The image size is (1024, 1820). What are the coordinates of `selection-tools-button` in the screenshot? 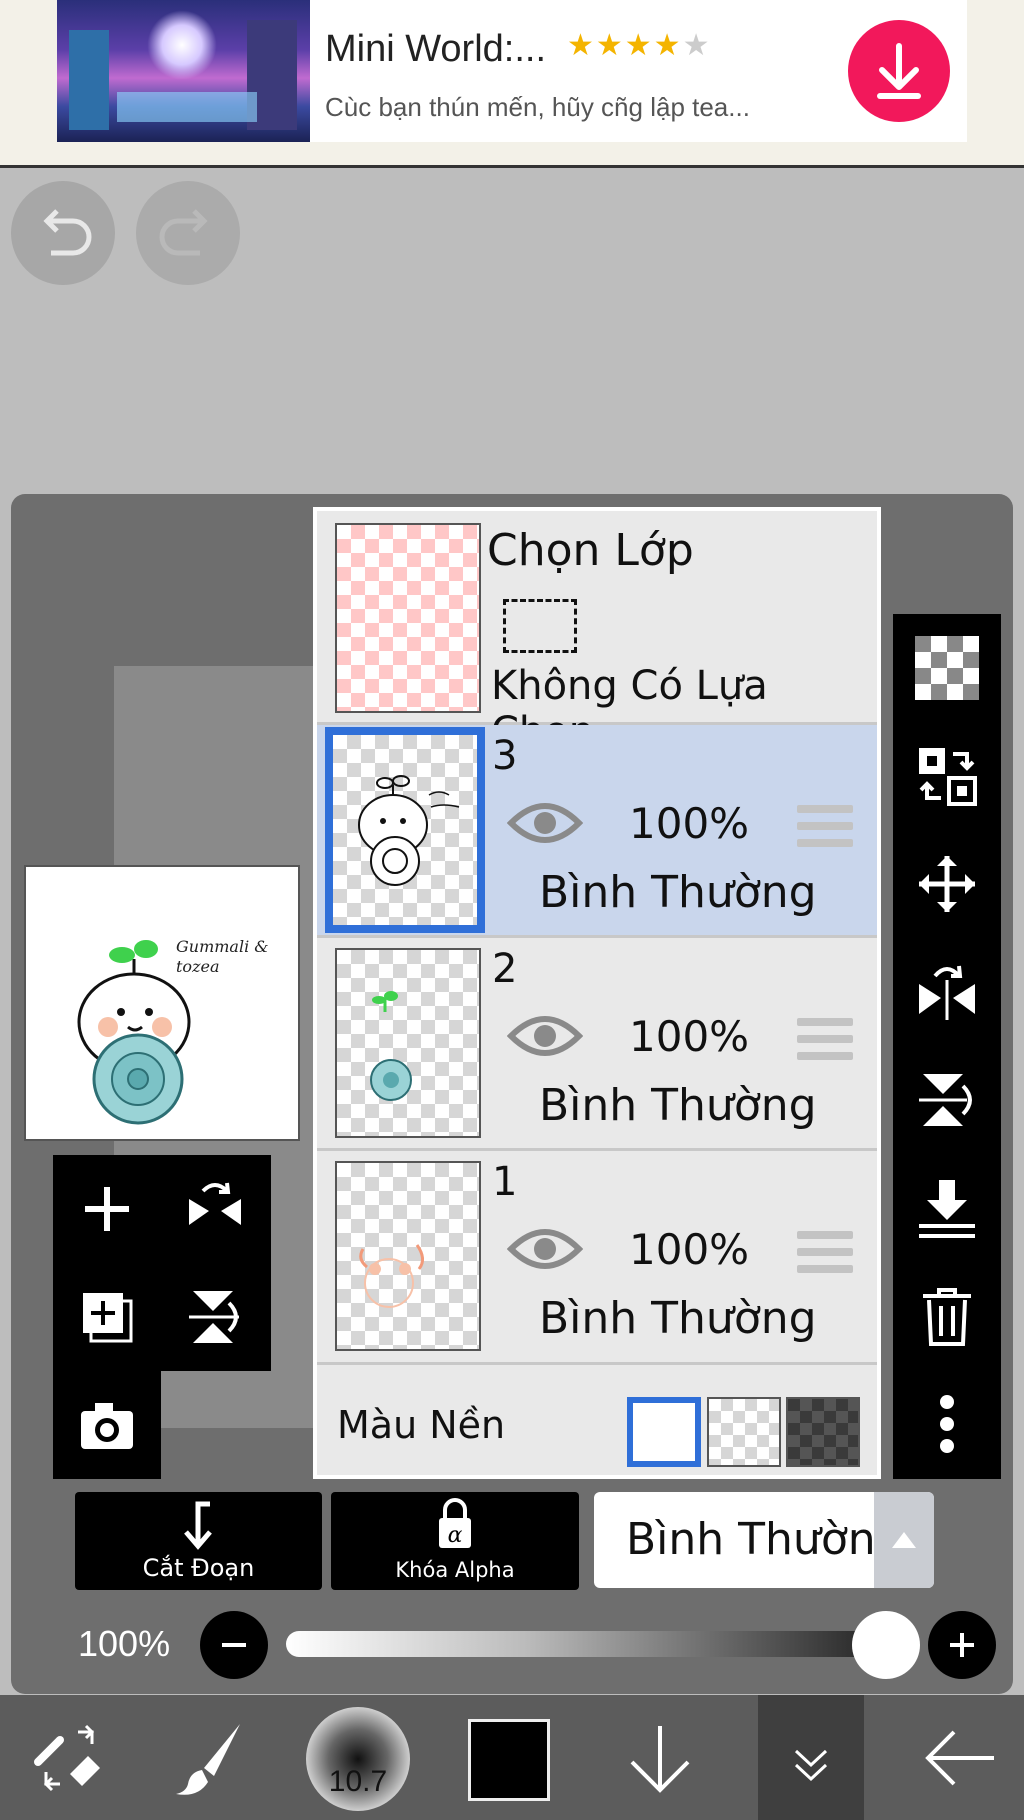 It's located at (70, 1757).